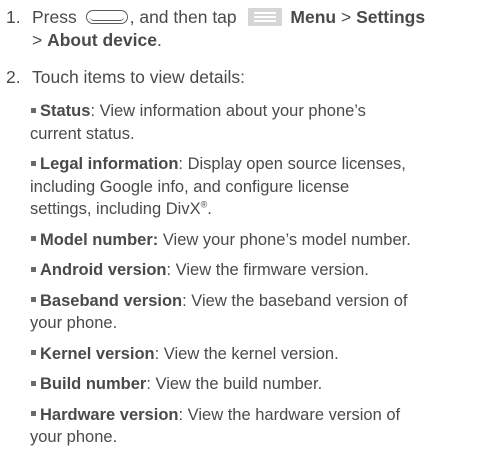 This screenshot has height=453, width=486. What do you see at coordinates (264, 16) in the screenshot?
I see `menu-icon` at bounding box center [264, 16].